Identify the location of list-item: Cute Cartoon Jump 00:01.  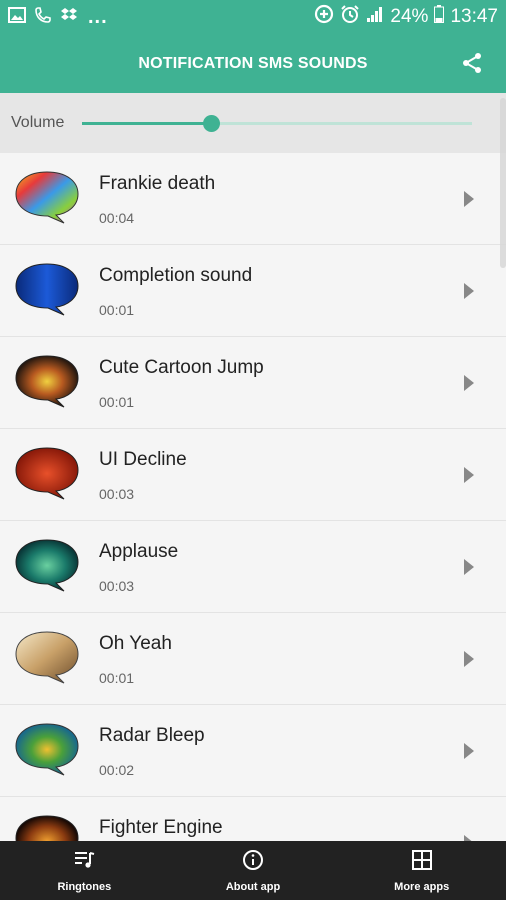
(253, 383).